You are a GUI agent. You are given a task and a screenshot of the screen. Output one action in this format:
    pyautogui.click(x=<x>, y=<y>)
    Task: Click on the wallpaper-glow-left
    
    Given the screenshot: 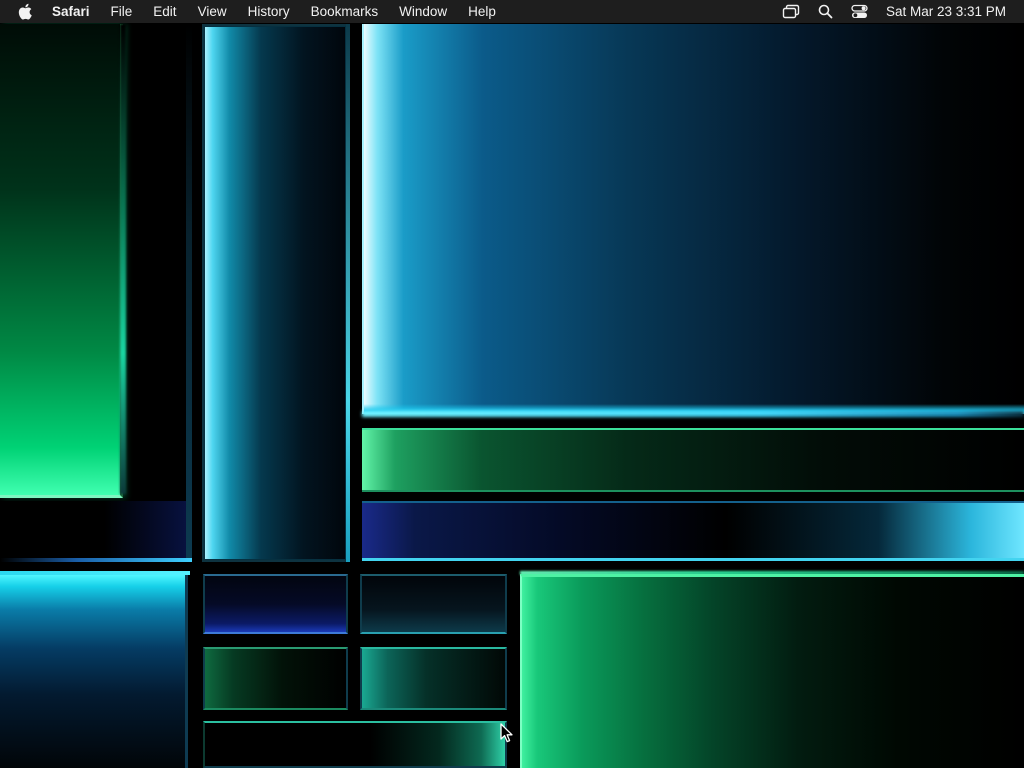 What is the action you would take?
    pyautogui.click(x=123, y=259)
    